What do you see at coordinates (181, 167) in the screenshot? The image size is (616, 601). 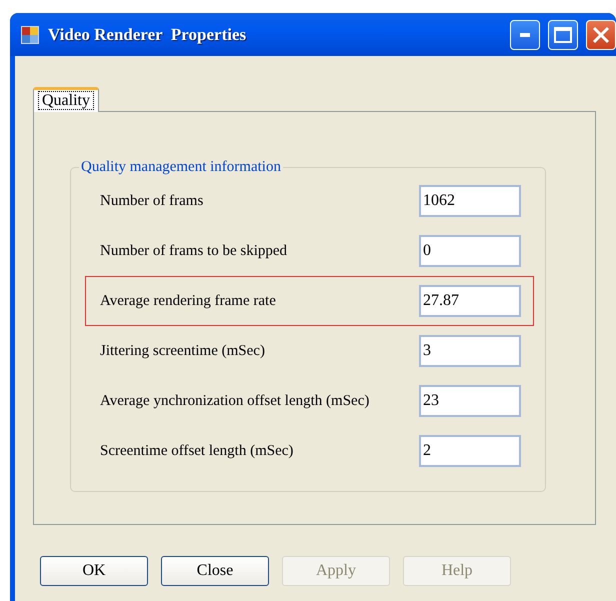 I see `group-title: Quality management information` at bounding box center [181, 167].